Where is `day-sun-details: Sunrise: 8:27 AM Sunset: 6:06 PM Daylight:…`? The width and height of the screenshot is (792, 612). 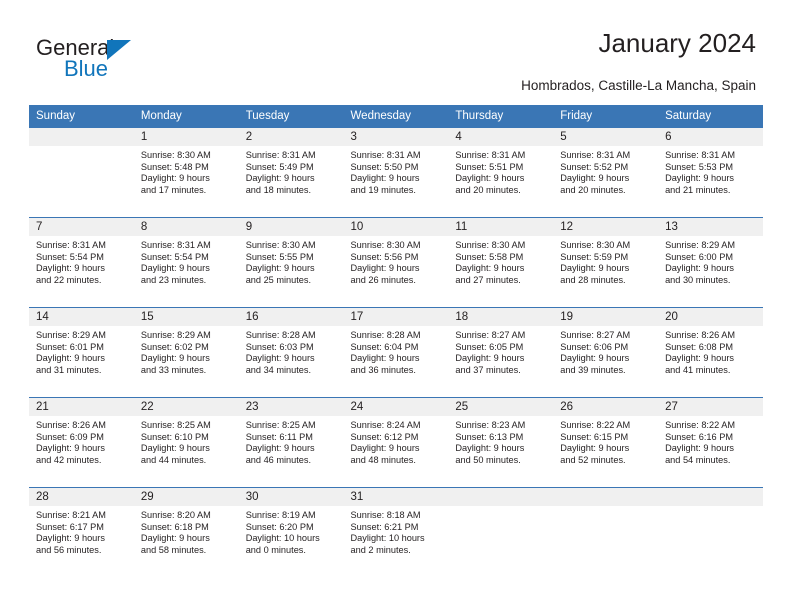
day-sun-details: Sunrise: 8:27 AM Sunset: 6:06 PM Daylight:… is located at coordinates (605, 351).